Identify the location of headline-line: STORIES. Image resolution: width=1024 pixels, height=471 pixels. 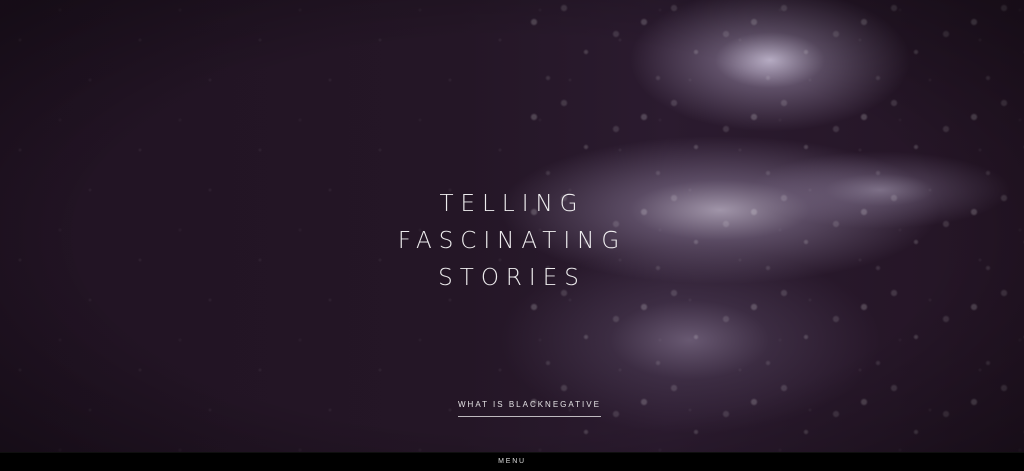
(512, 278).